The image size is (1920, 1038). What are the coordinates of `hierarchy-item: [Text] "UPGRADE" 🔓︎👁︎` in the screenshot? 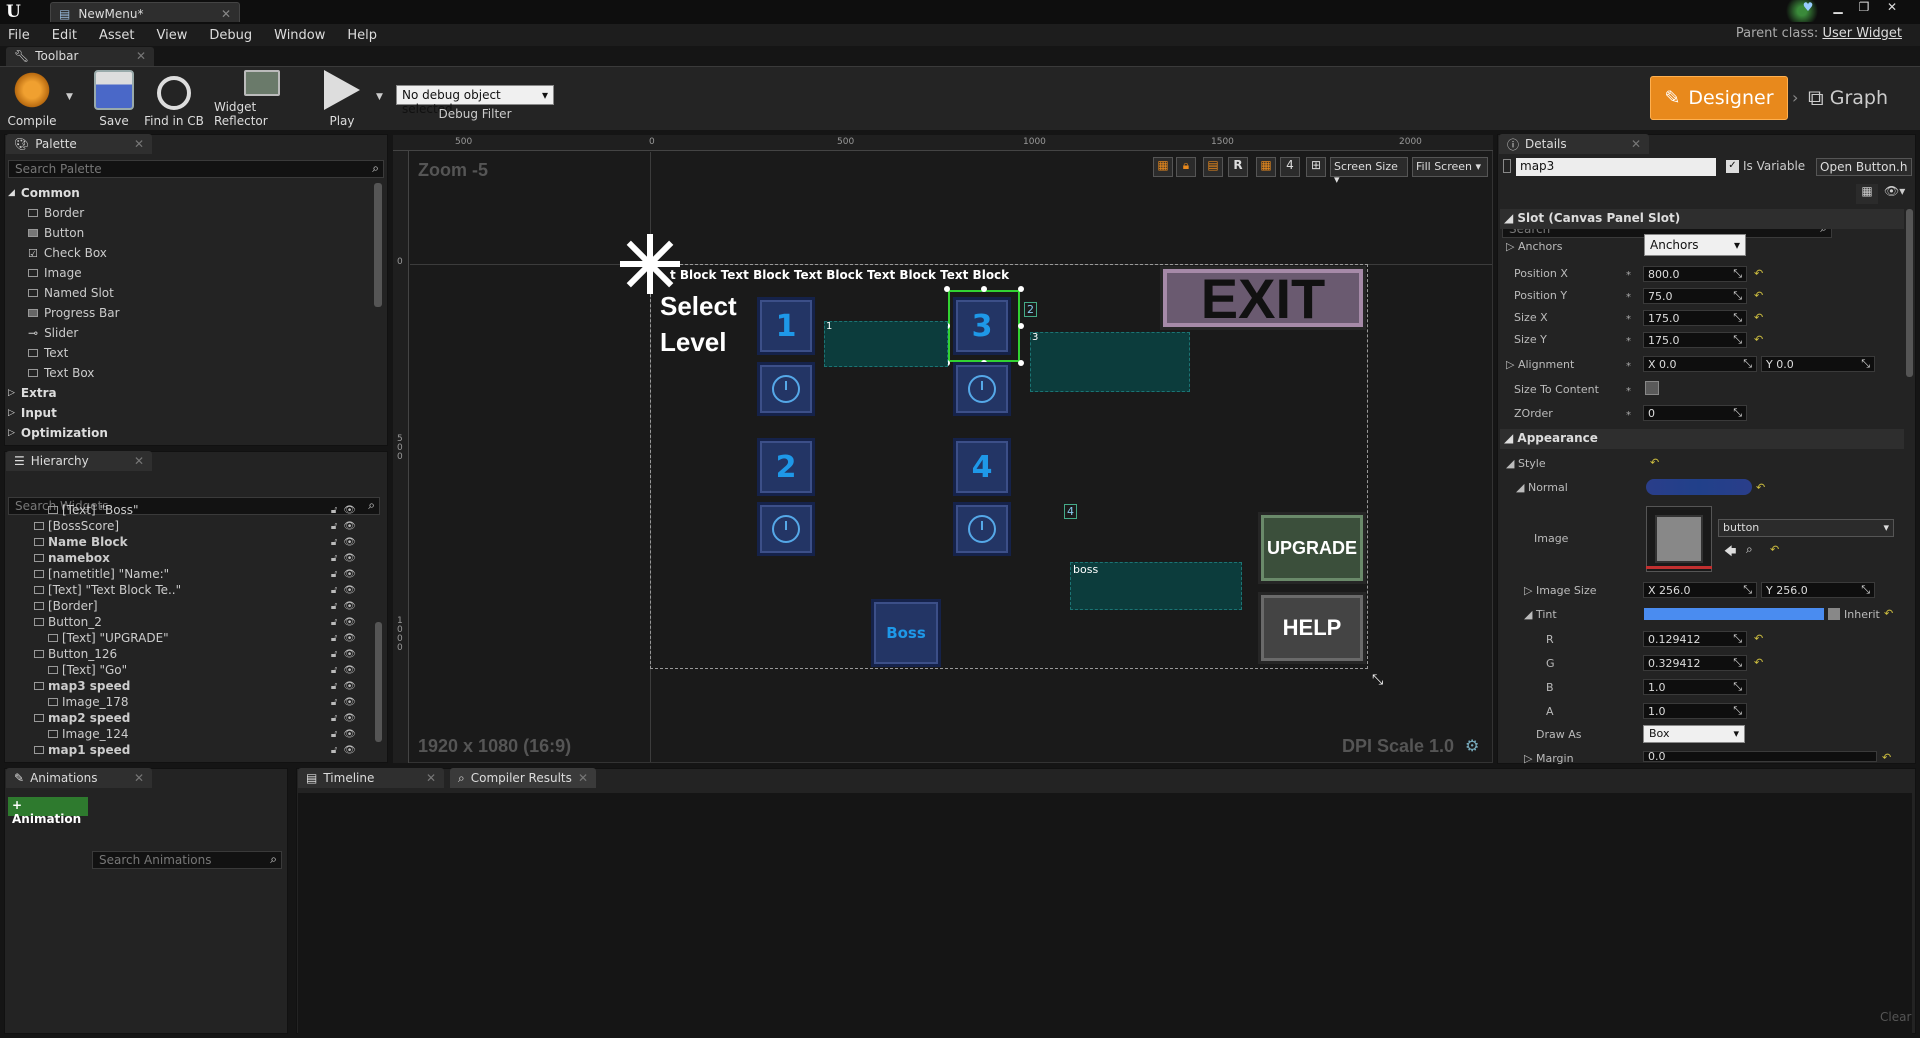 It's located at (194, 638).